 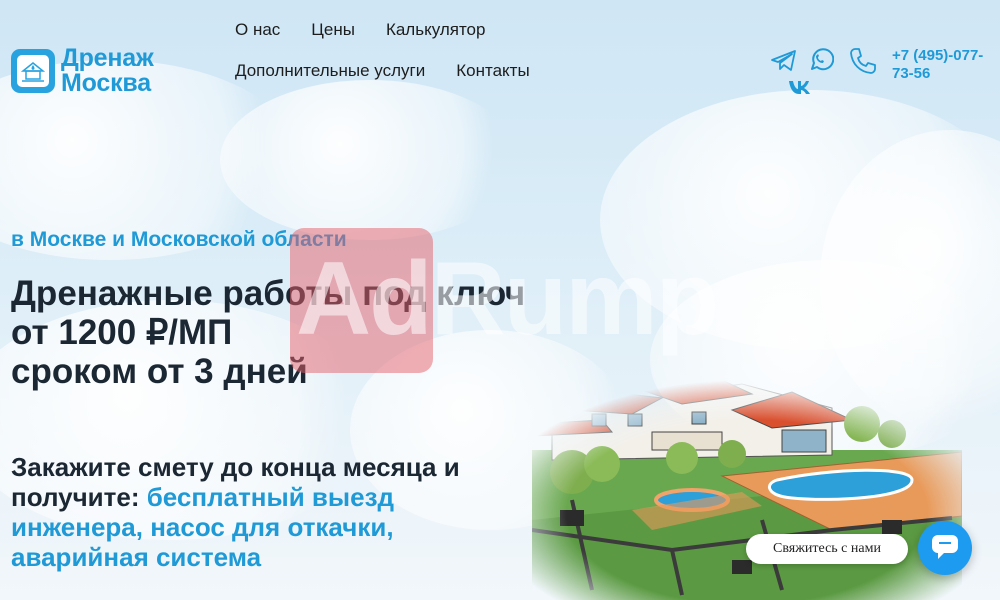 I want to click on chat-icon, so click(x=945, y=548).